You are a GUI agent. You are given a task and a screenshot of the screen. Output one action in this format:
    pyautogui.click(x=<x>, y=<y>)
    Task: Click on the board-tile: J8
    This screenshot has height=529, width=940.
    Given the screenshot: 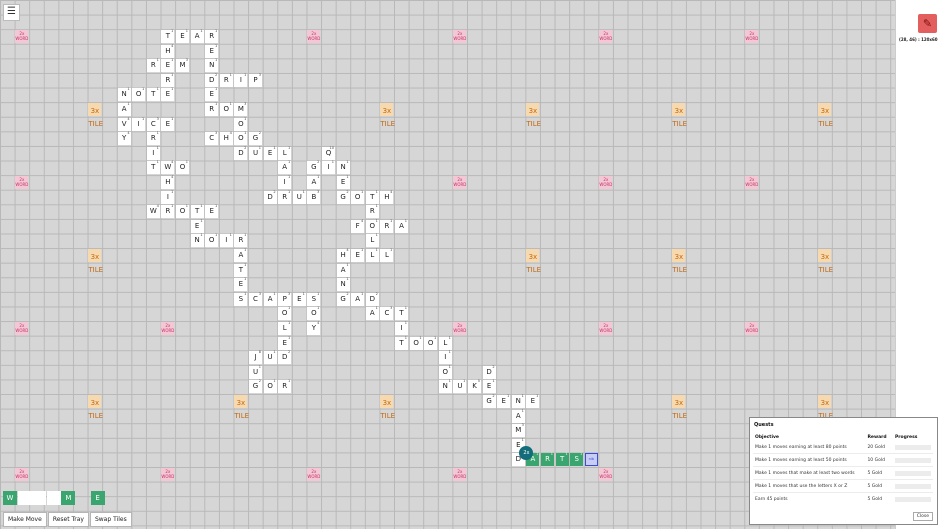 What is the action you would take?
    pyautogui.click(x=255, y=357)
    